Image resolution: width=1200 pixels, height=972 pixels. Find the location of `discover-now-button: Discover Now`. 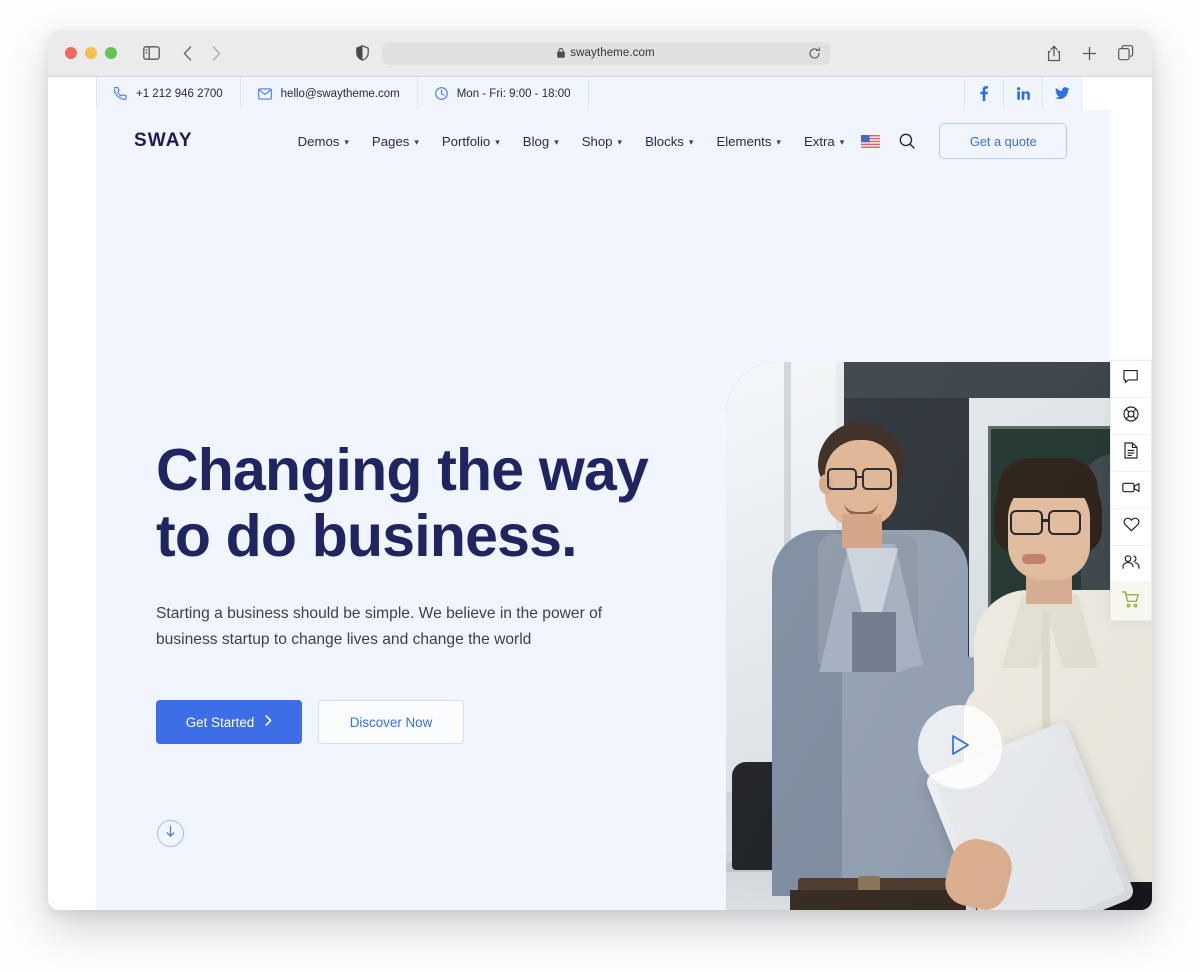

discover-now-button: Discover Now is located at coordinates (391, 722).